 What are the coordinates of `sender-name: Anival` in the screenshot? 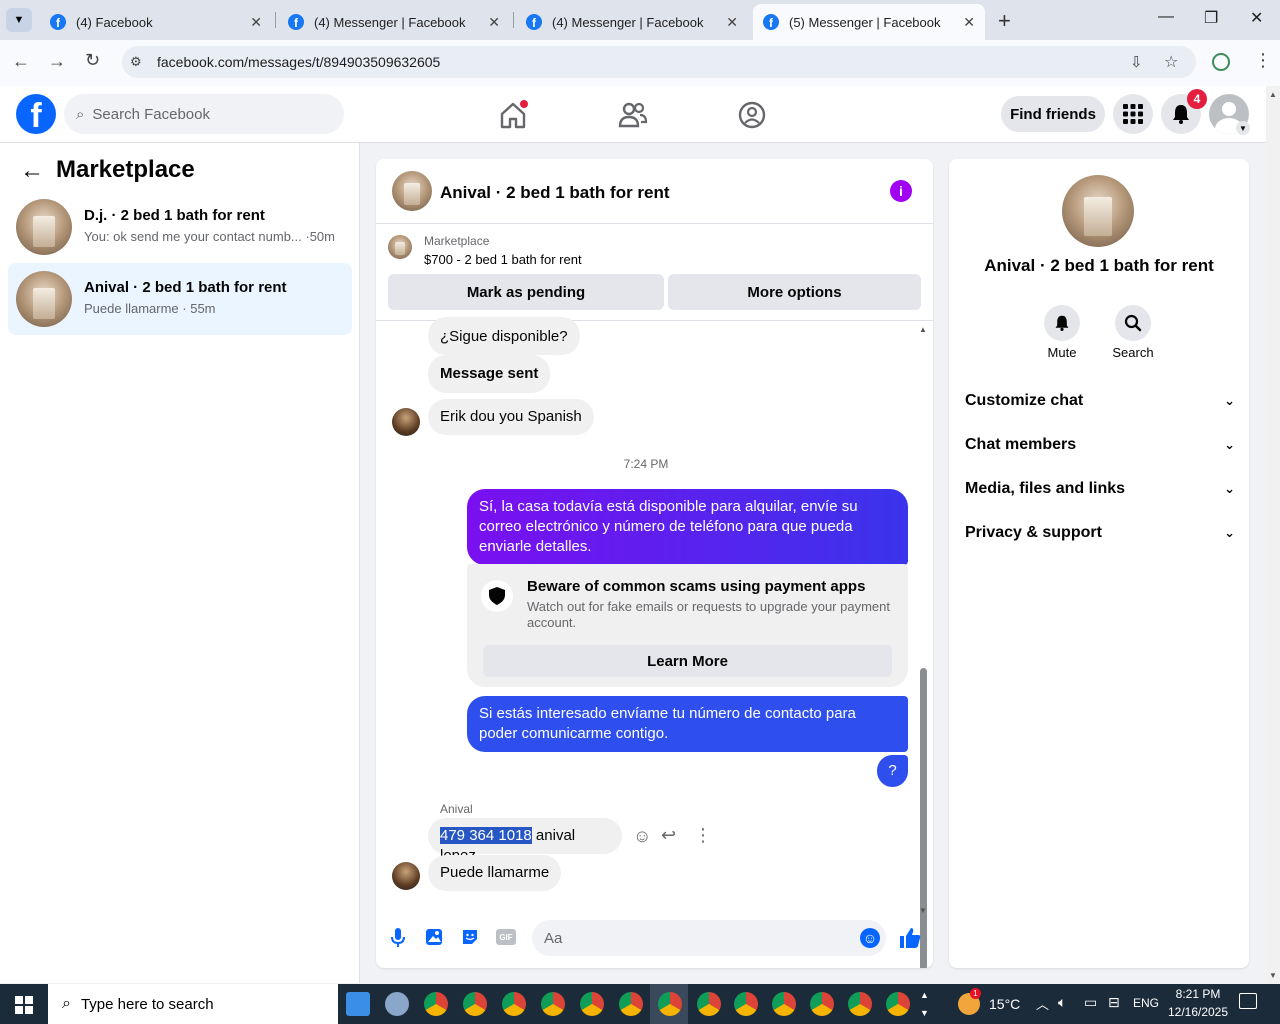 It's located at (456, 809).